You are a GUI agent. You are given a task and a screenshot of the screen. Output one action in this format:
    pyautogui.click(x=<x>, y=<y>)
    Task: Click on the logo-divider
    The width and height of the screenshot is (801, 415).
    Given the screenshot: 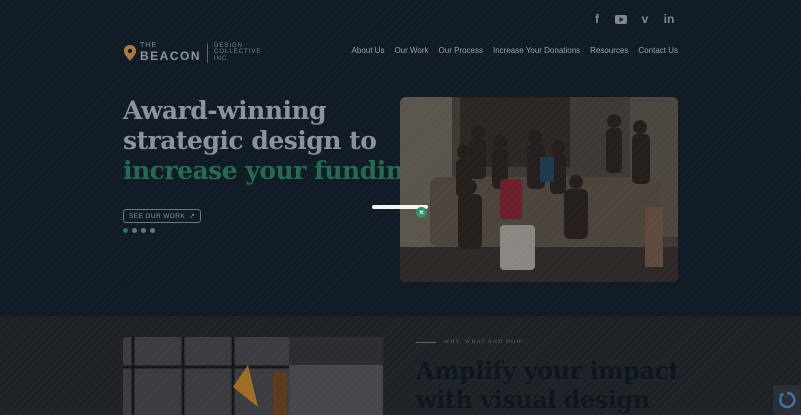 What is the action you would take?
    pyautogui.click(x=208, y=52)
    